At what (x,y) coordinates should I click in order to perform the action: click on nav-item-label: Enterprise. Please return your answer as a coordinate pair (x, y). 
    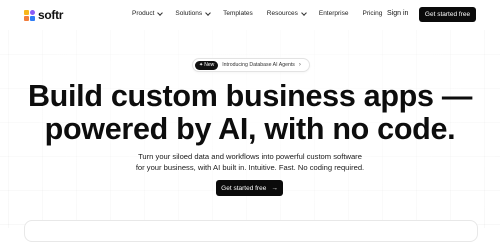
    Looking at the image, I should click on (333, 13).